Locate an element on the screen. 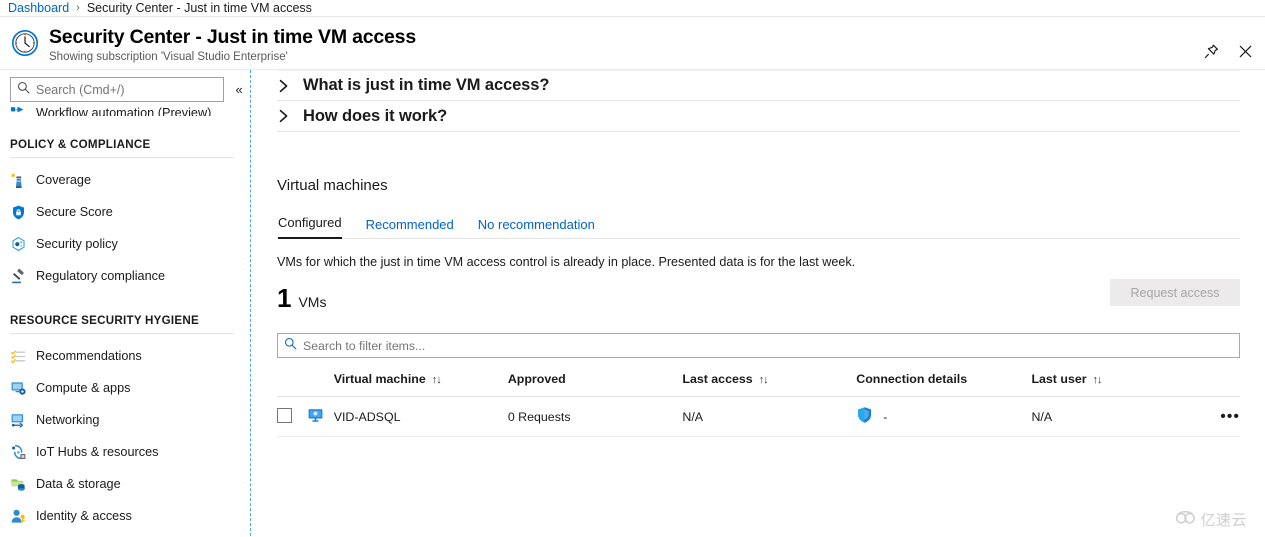  collapse-sidebar-icon: « is located at coordinates (239, 90).